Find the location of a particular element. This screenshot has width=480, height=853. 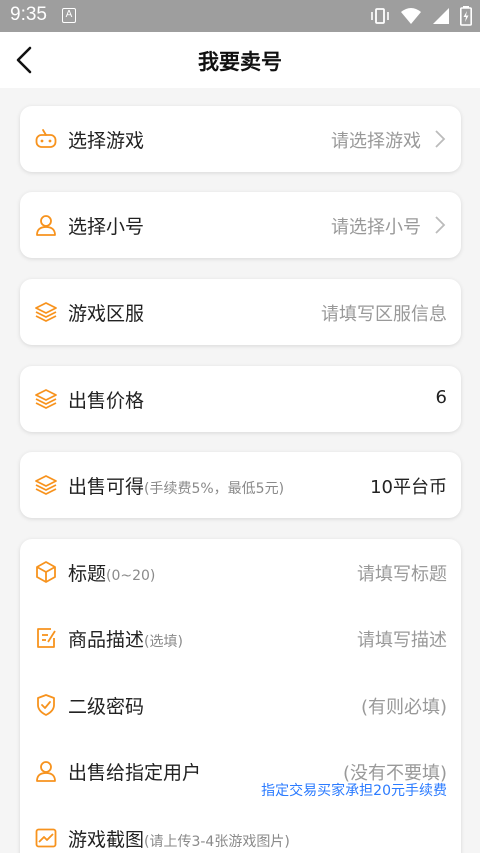

earn-label-text: 出售可得 is located at coordinates (106, 487).